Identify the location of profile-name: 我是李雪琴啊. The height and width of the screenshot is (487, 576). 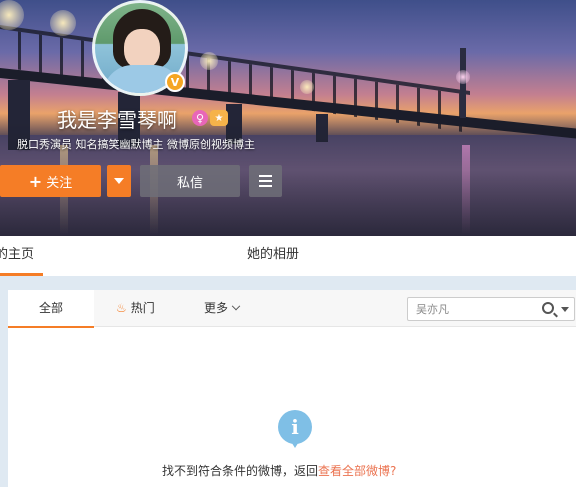
(117, 120).